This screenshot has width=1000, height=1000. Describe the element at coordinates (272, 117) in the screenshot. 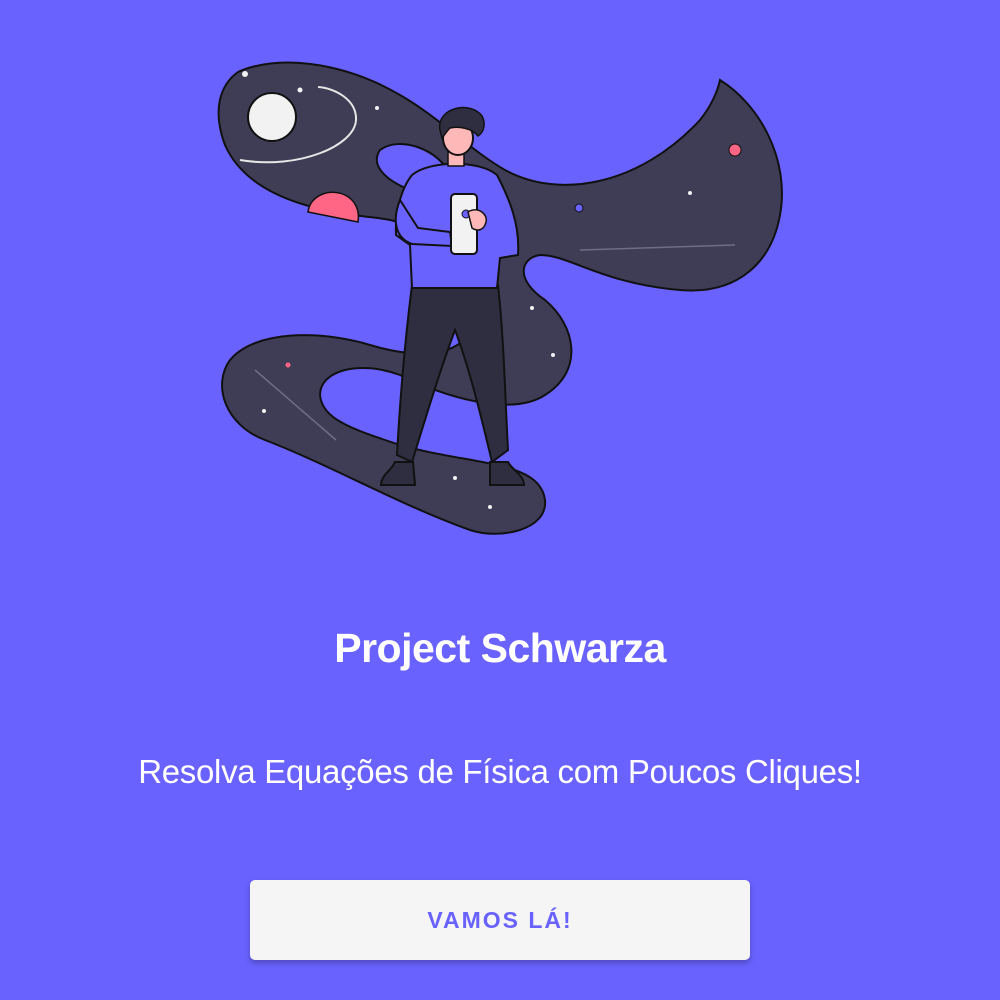

I see `white-planet-shape` at that location.